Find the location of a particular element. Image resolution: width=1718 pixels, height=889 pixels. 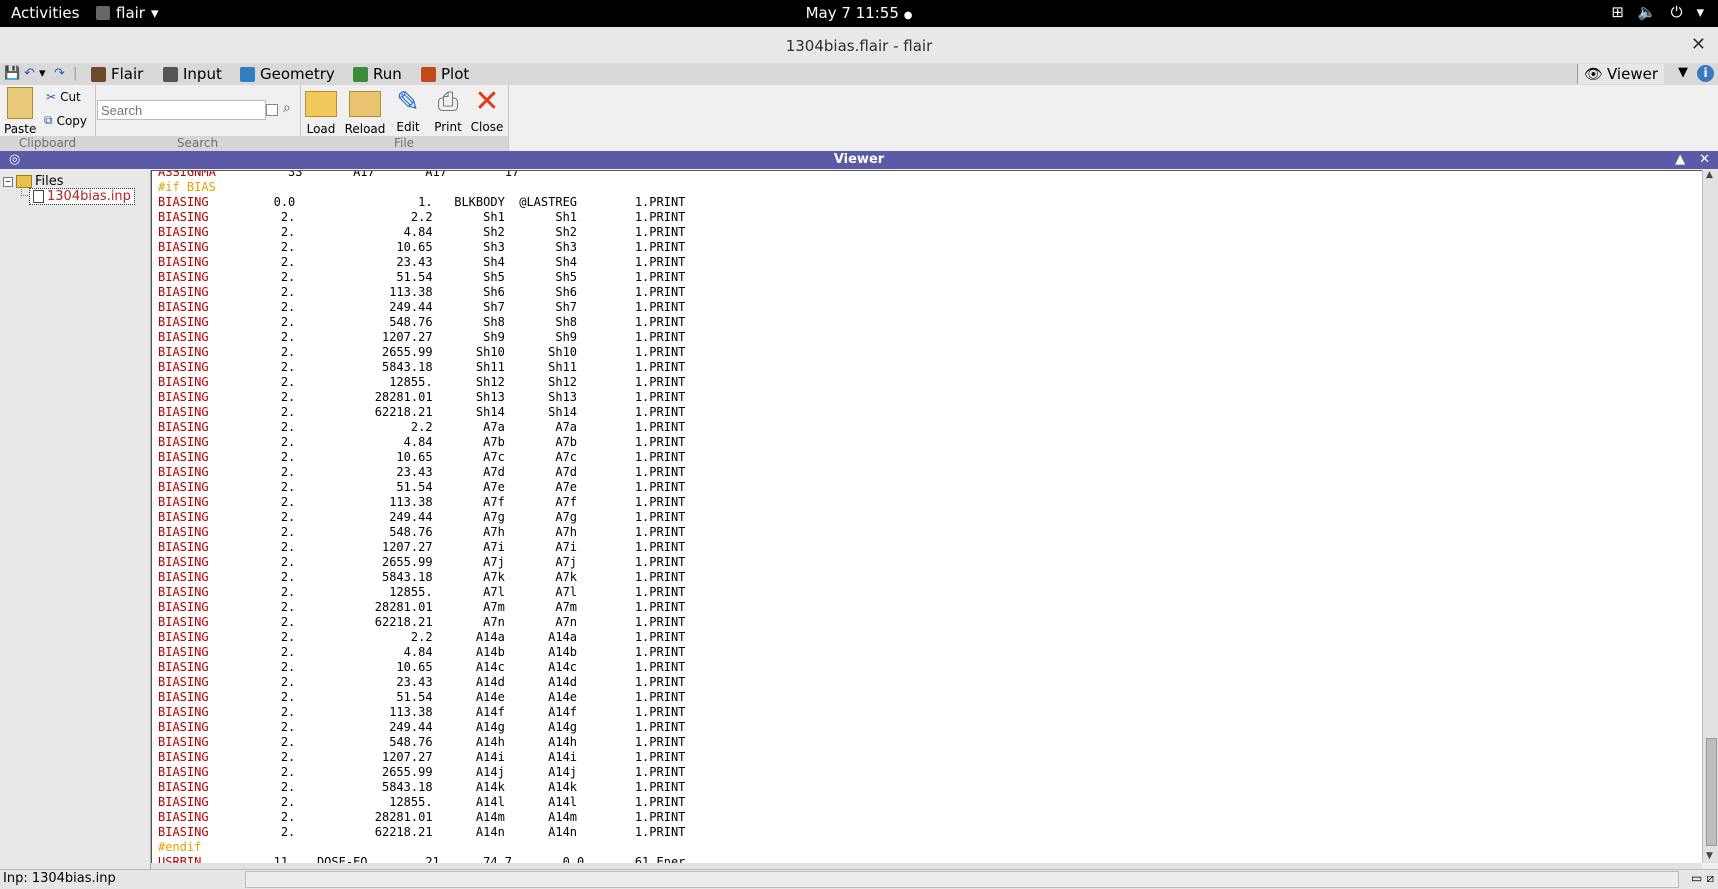

tab-label: Plot is located at coordinates (455, 74).